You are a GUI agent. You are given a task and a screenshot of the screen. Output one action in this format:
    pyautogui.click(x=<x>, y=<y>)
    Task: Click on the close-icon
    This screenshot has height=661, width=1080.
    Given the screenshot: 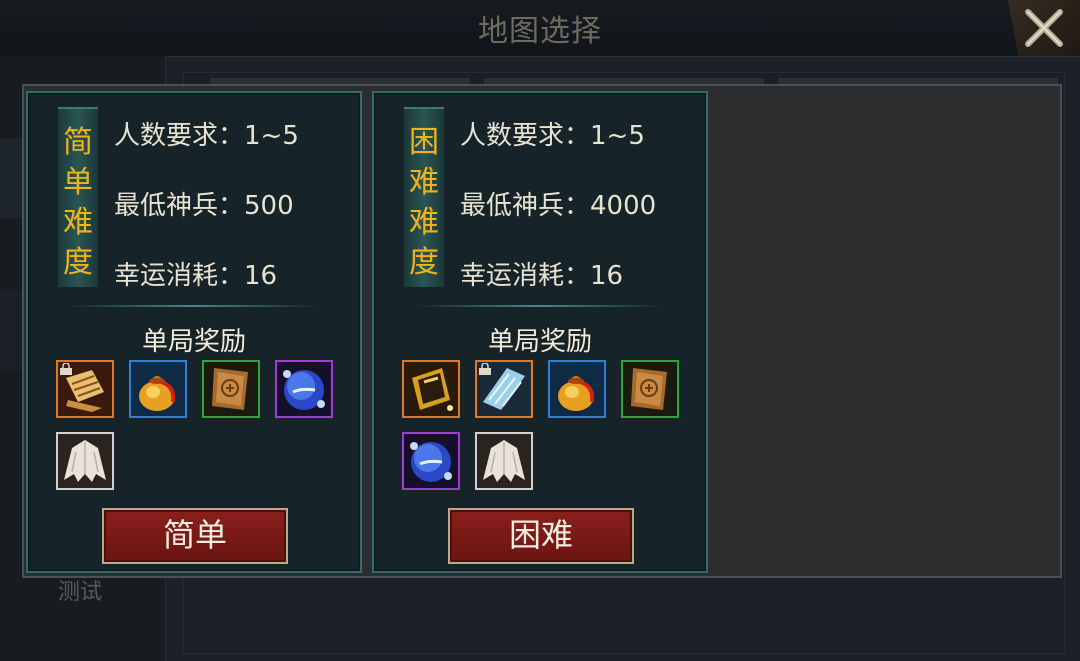 What is the action you would take?
    pyautogui.click(x=1044, y=28)
    